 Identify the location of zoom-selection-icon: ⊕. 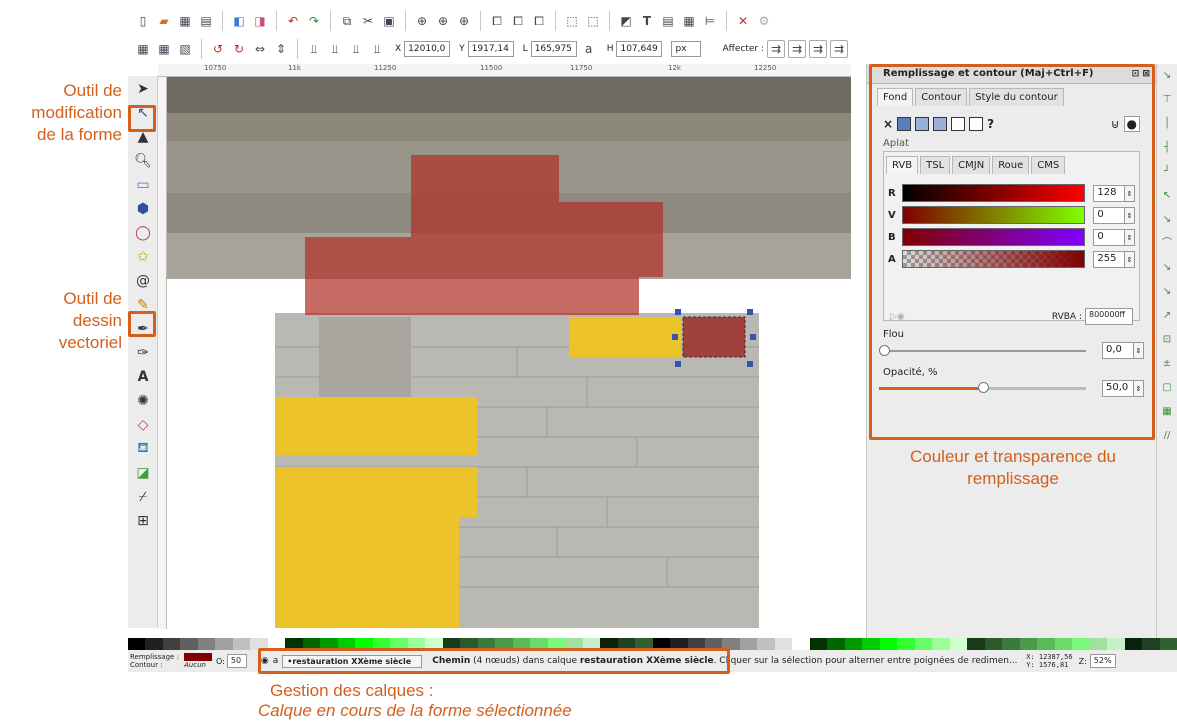
(422, 21).